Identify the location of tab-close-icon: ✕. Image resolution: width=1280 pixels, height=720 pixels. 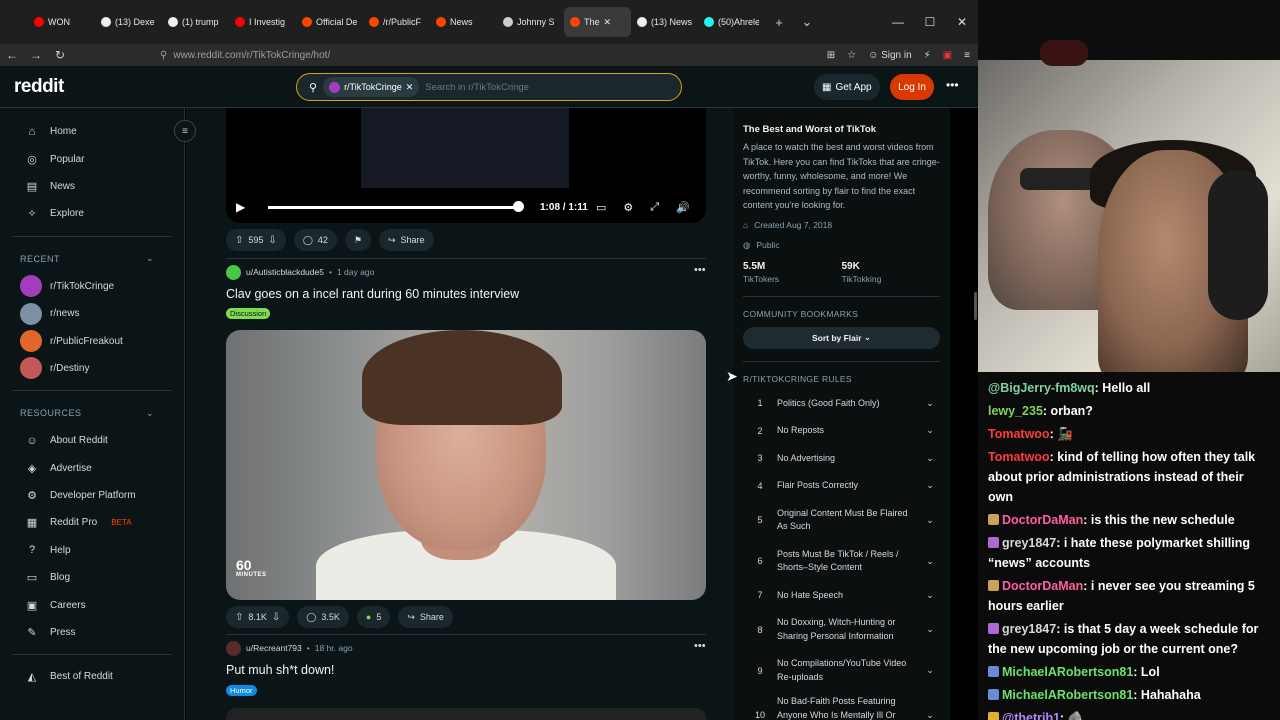
(608, 22).